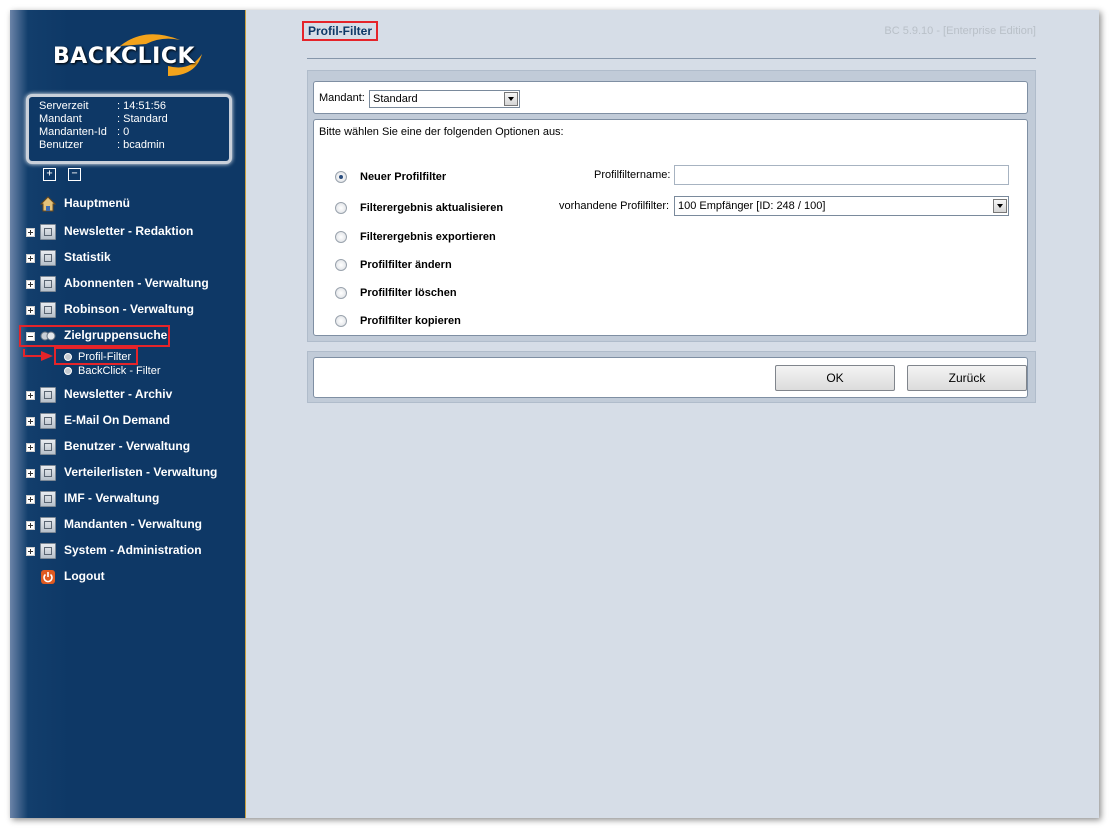 The width and height of the screenshot is (1109, 828). Describe the element at coordinates (141, 472) in the screenshot. I see `nav-label: Verteilerlisten - Verwaltung` at that location.